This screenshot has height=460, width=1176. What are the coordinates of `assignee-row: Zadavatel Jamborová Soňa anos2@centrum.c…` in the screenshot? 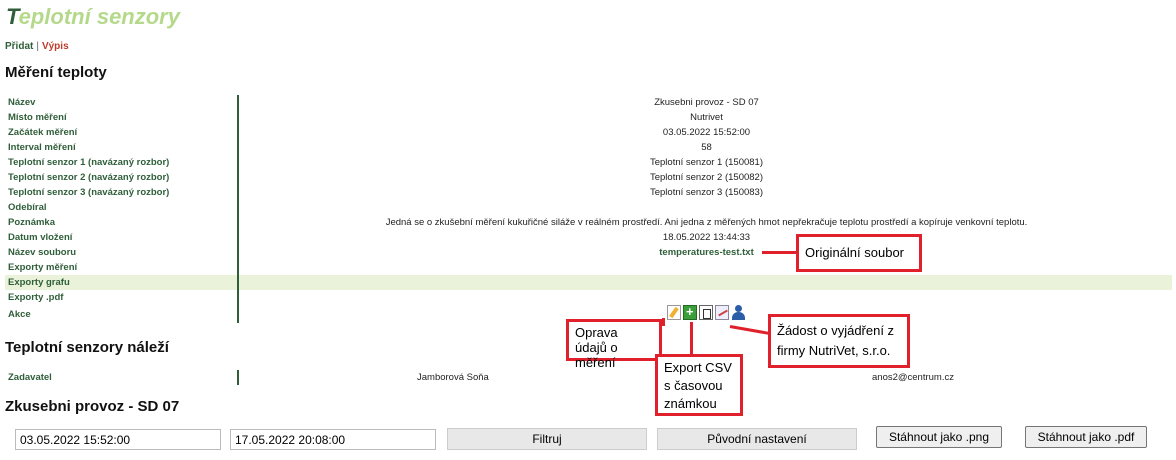 It's located at (588, 377).